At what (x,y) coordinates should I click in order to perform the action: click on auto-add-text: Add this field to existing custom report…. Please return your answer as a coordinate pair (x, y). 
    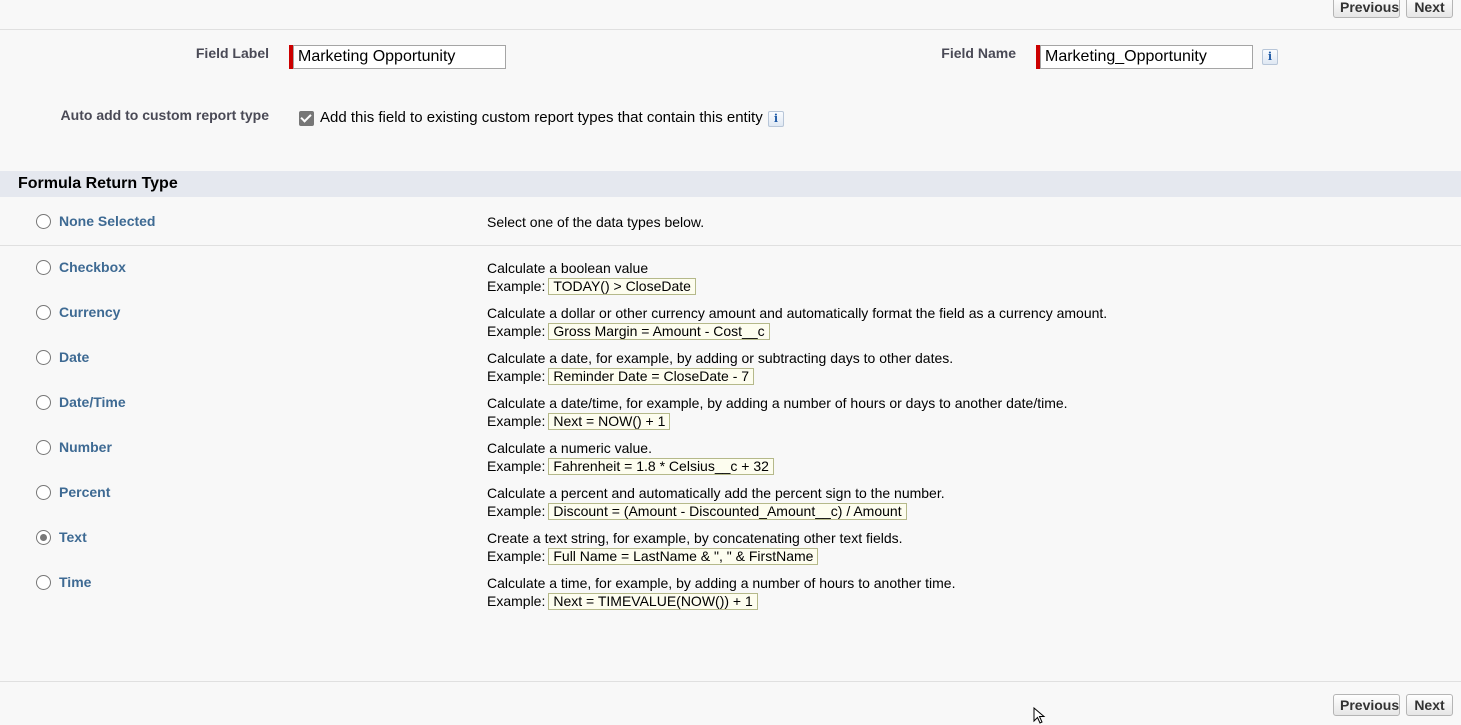
    Looking at the image, I should click on (541, 117).